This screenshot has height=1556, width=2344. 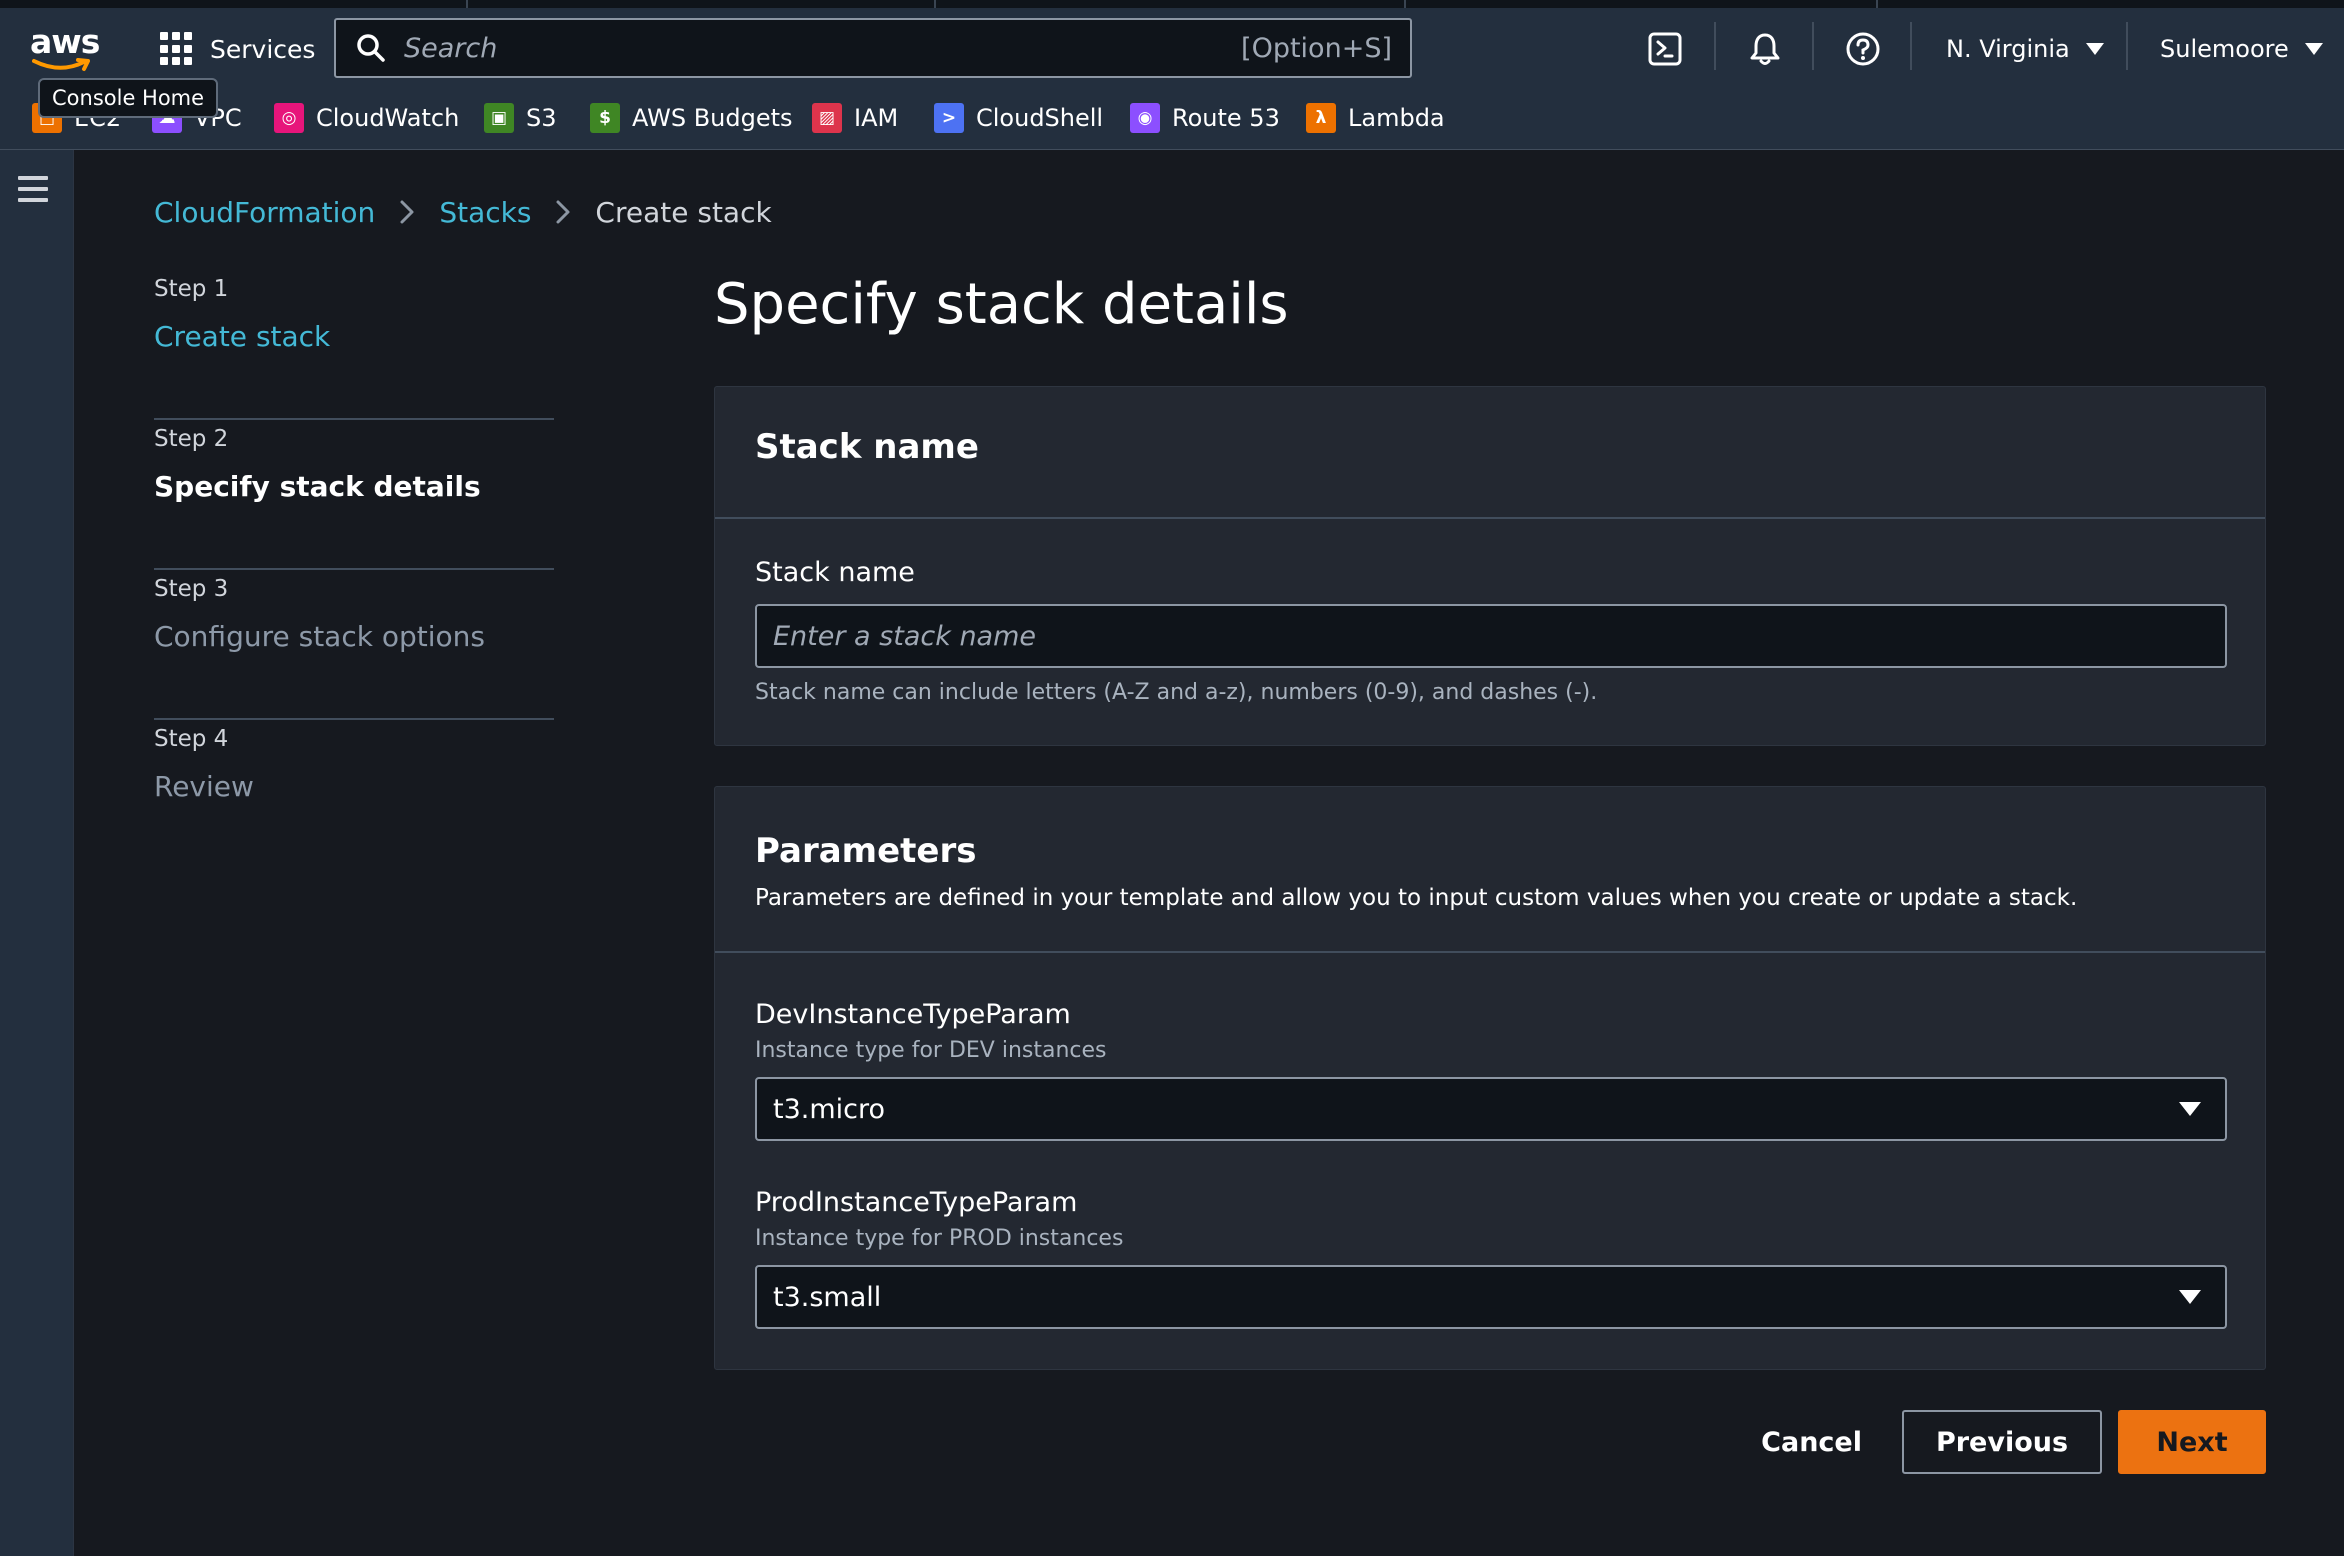 I want to click on page-title: Specify stack details, so click(x=1001, y=304).